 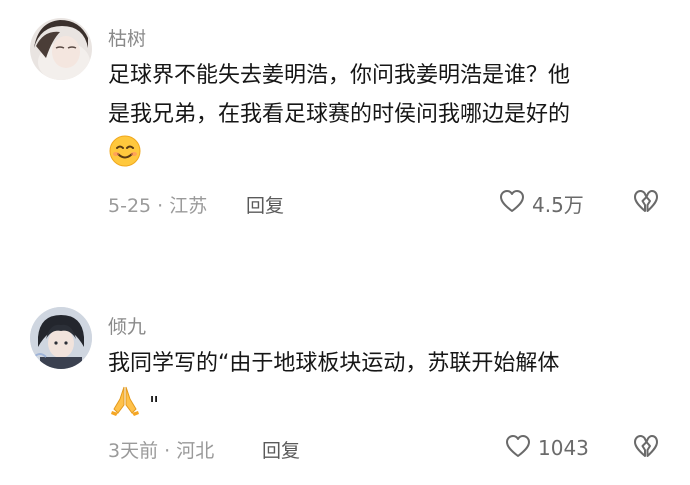 What do you see at coordinates (125, 406) in the screenshot?
I see `folded-hands-emoji-icon` at bounding box center [125, 406].